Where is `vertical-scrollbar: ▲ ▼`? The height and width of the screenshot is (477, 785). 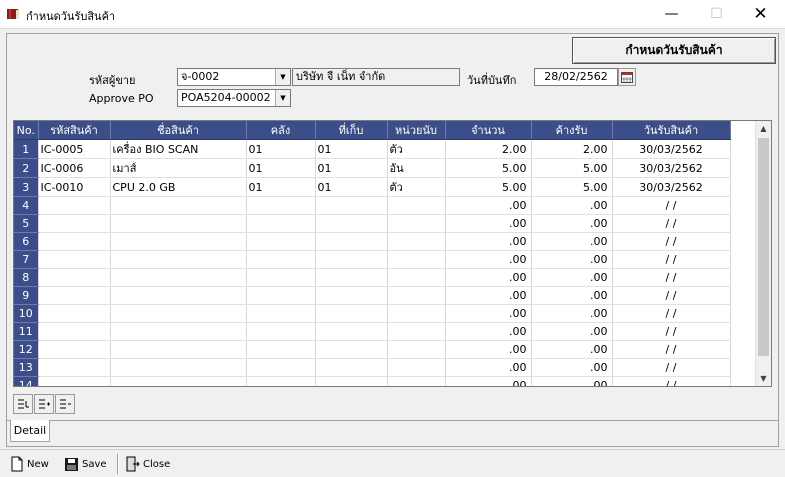
vertical-scrollbar: ▲ ▼ is located at coordinates (763, 253).